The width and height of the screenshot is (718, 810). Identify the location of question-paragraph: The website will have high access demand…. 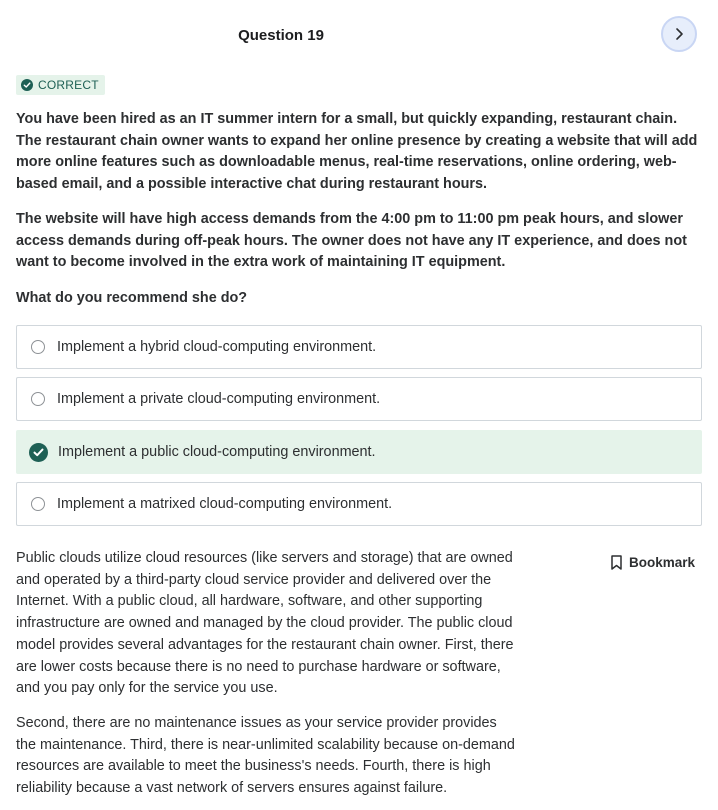
(351, 240).